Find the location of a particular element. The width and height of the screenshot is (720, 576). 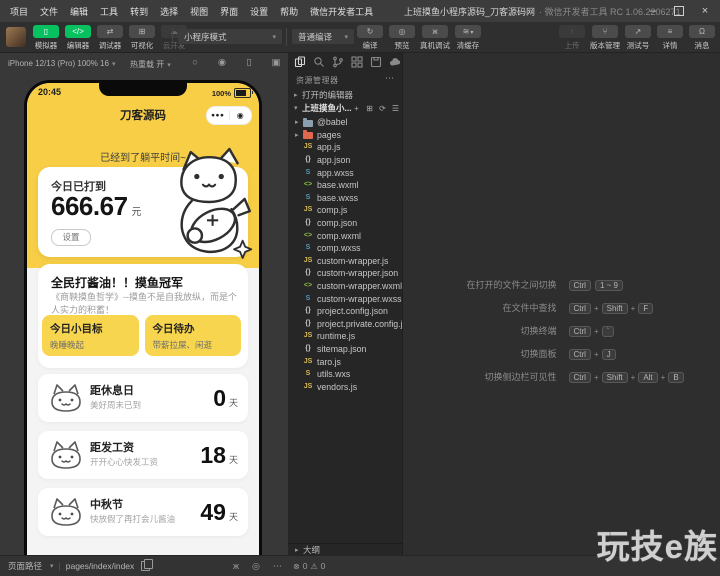

record-icon: ◉ is located at coordinates (222, 62).